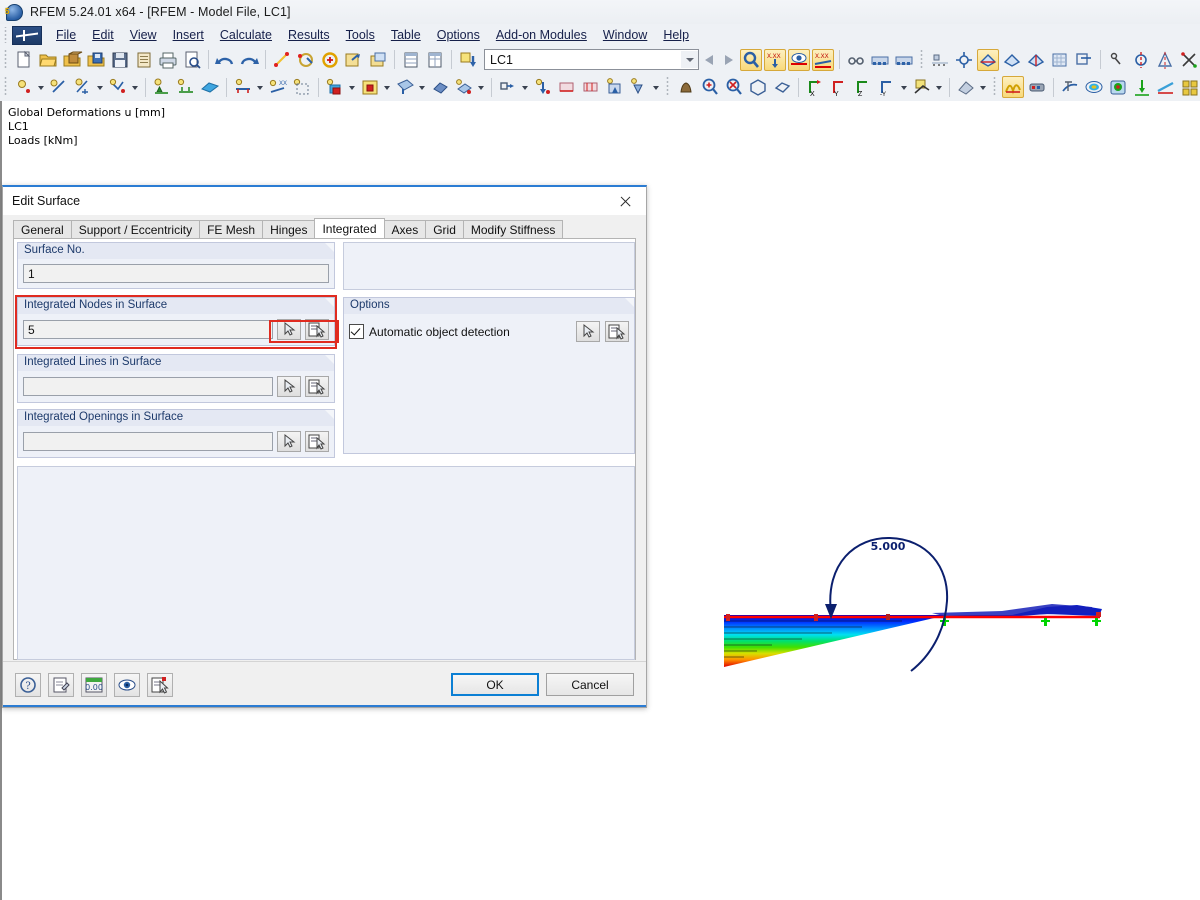 The height and width of the screenshot is (900, 1200). I want to click on select-nodes-in-graphic-icon, so click(289, 329).